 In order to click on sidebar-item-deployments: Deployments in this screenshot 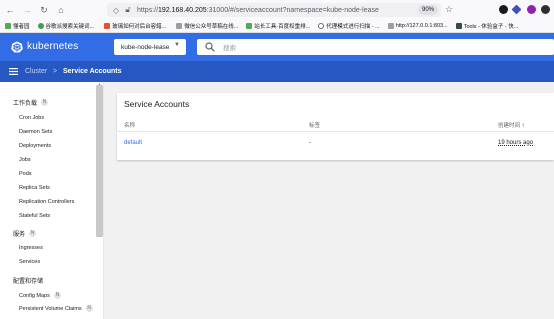, I will do `click(35, 146)`.